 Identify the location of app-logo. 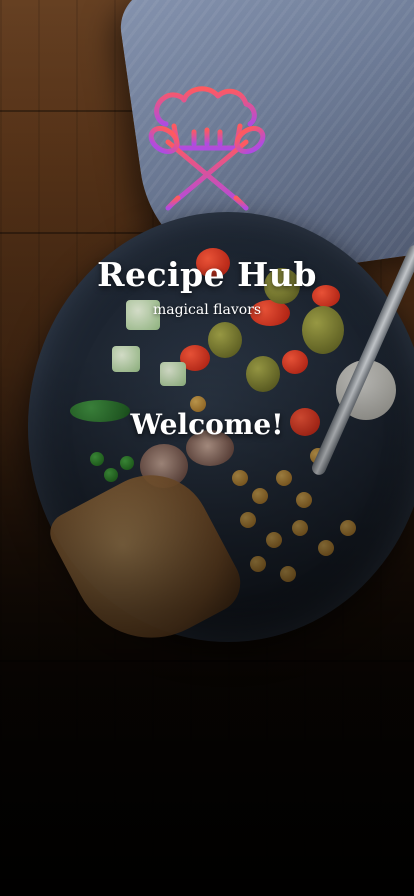
(207, 151).